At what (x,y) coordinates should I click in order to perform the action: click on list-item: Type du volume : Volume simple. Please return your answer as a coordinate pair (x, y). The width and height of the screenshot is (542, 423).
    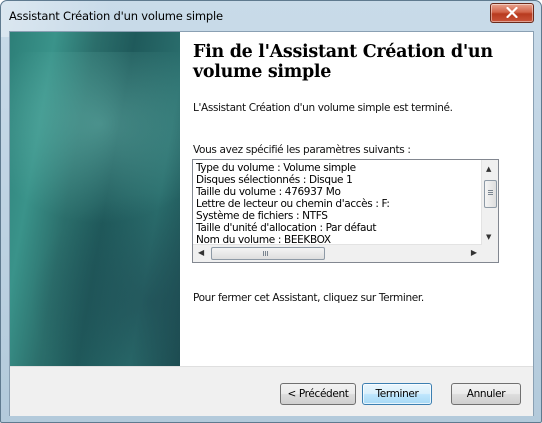
    Looking at the image, I should click on (276, 168).